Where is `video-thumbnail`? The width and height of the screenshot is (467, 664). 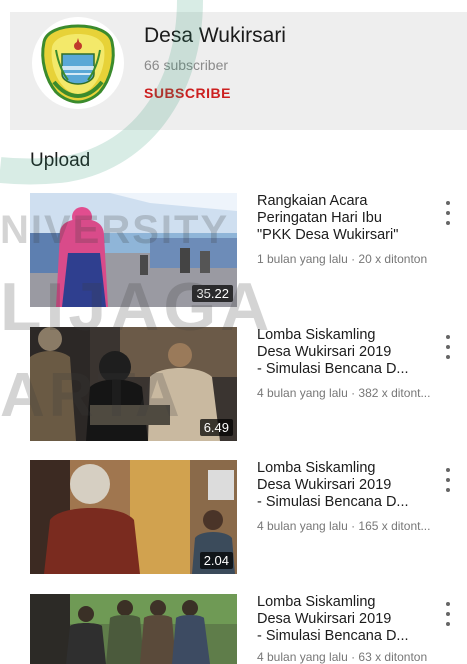
video-thumbnail is located at coordinates (133, 629).